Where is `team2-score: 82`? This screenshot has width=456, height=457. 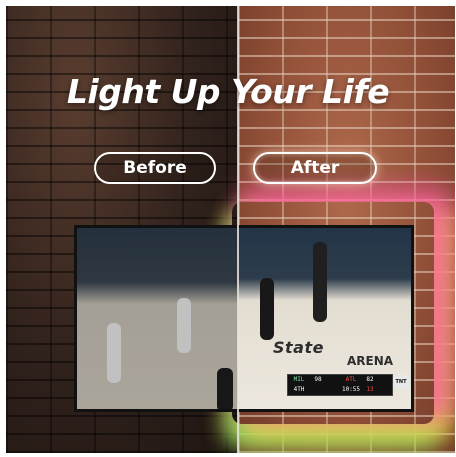
team2-score: 82 is located at coordinates (370, 379).